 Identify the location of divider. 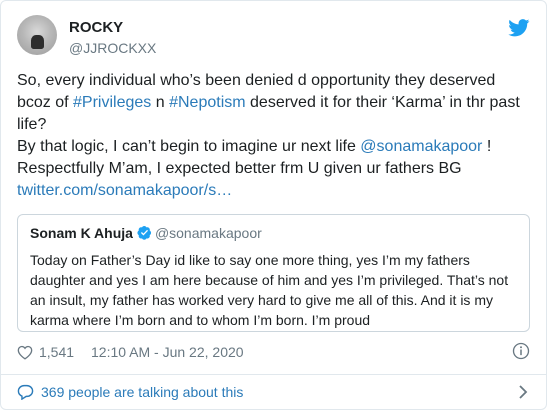
(273, 374).